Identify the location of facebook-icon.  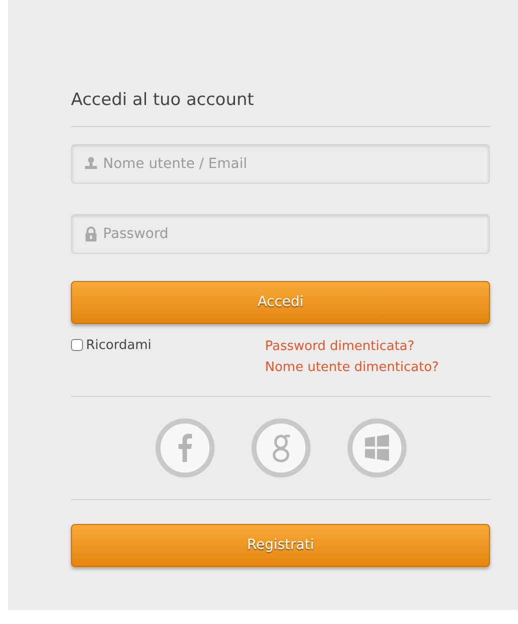
(184, 448).